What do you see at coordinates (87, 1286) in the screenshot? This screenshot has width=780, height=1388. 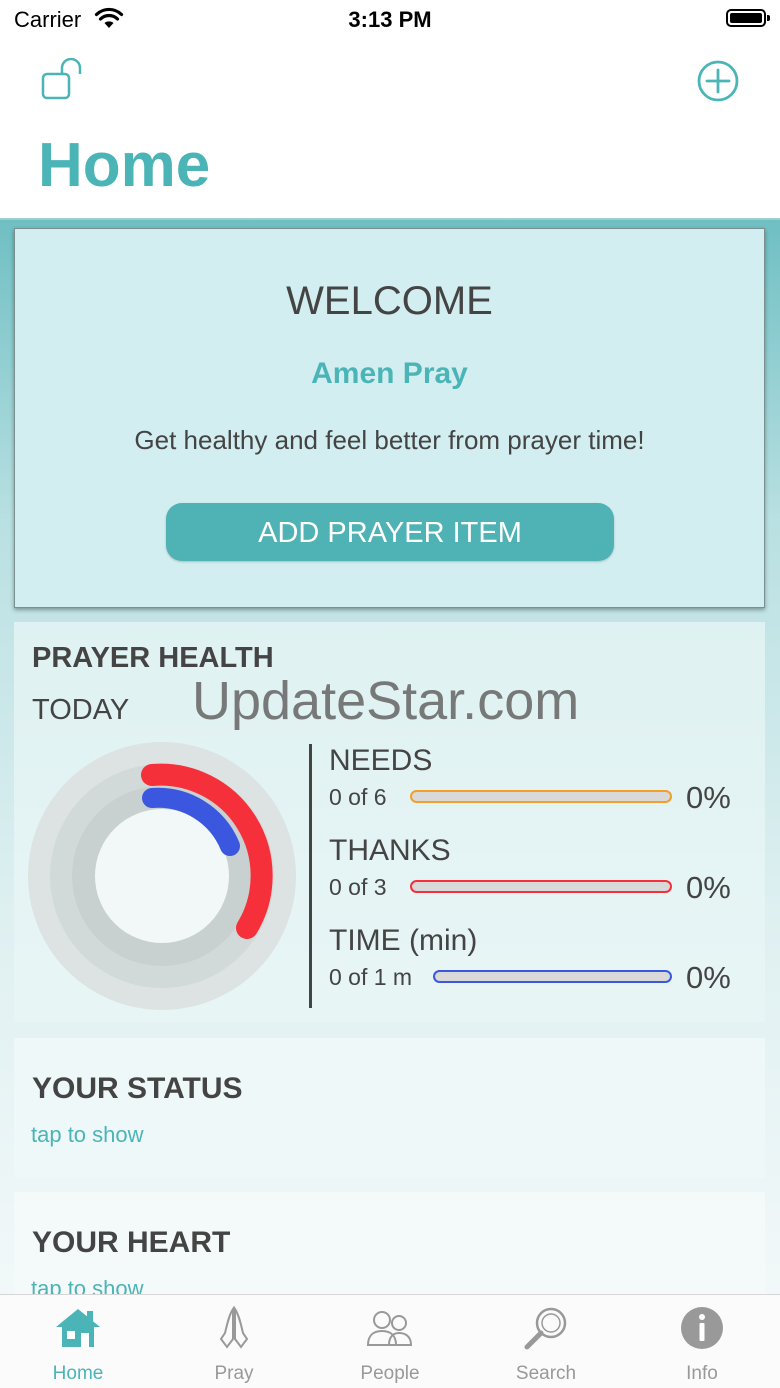 I see `heart-tap-to-show: tap to show` at bounding box center [87, 1286].